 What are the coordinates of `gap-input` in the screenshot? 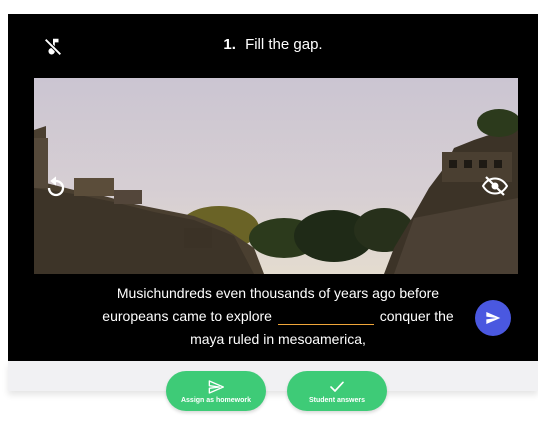 It's located at (325, 317).